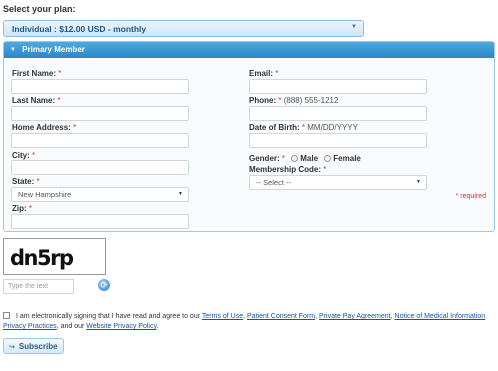 The image size is (498, 371). Describe the element at coordinates (355, 316) in the screenshot. I see `private-pay-link: Private Pay Agreement` at that location.